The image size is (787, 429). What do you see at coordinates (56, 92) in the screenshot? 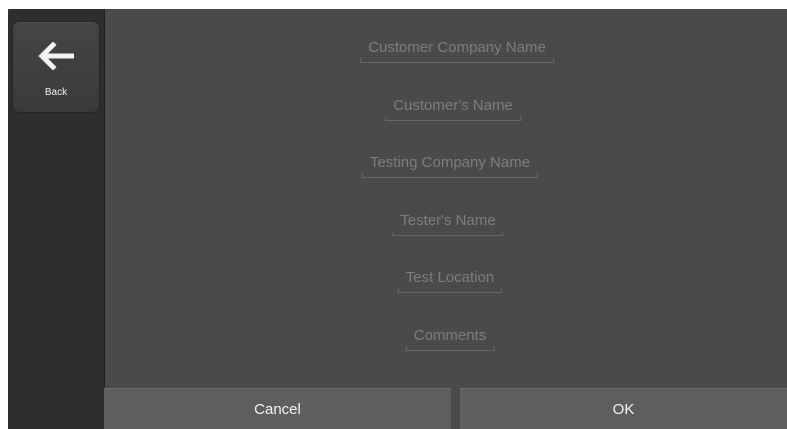
I see `back-label: Back` at bounding box center [56, 92].